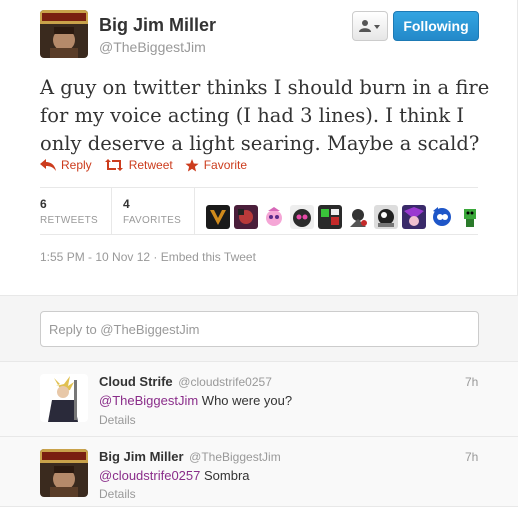 The image size is (518, 507). I want to click on reply-composer: Reply to @TheBiggestJim, so click(259, 328).